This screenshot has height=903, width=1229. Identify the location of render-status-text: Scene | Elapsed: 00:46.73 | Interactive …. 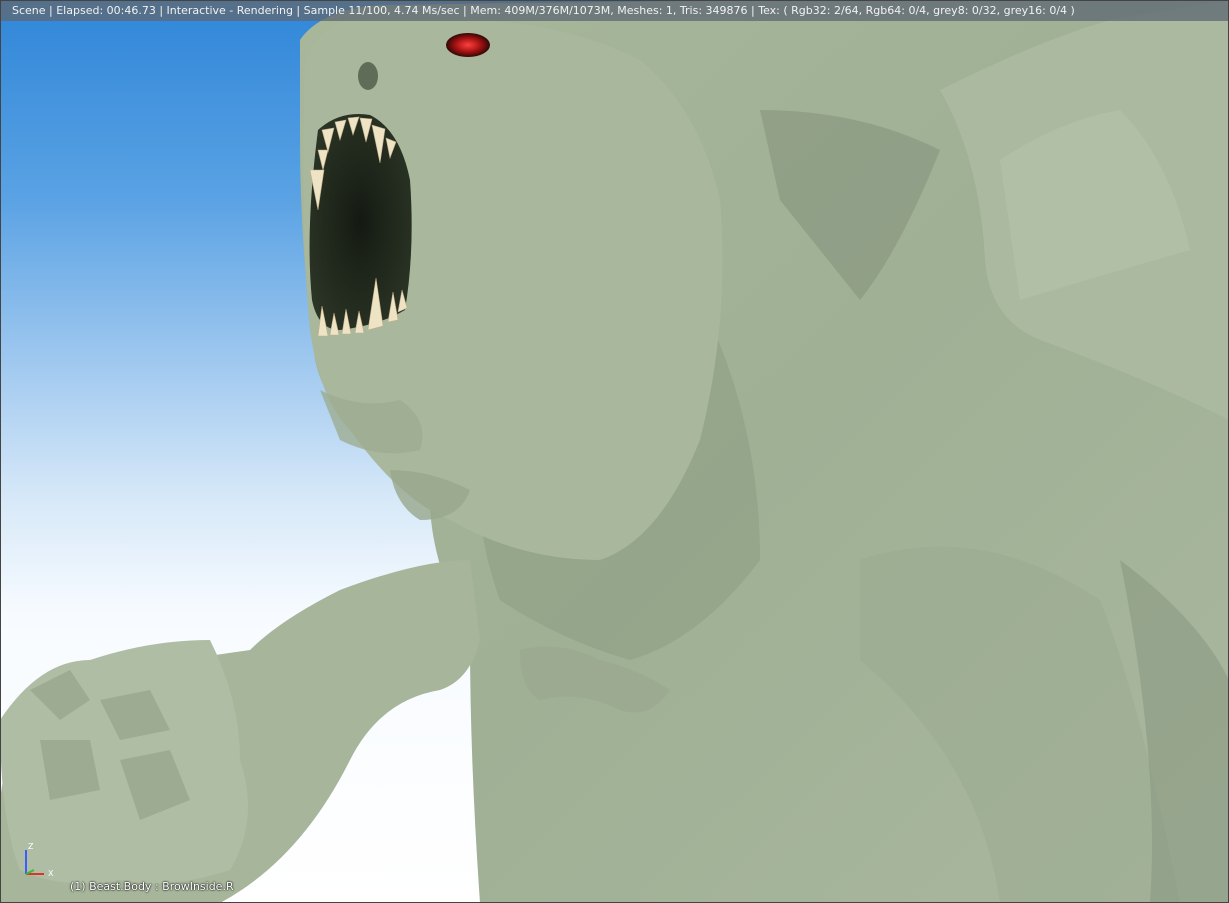
(543, 10).